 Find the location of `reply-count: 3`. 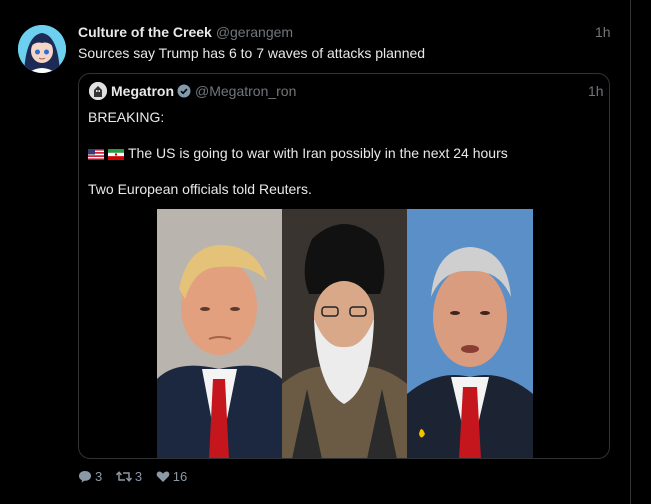

reply-count: 3 is located at coordinates (99, 476).